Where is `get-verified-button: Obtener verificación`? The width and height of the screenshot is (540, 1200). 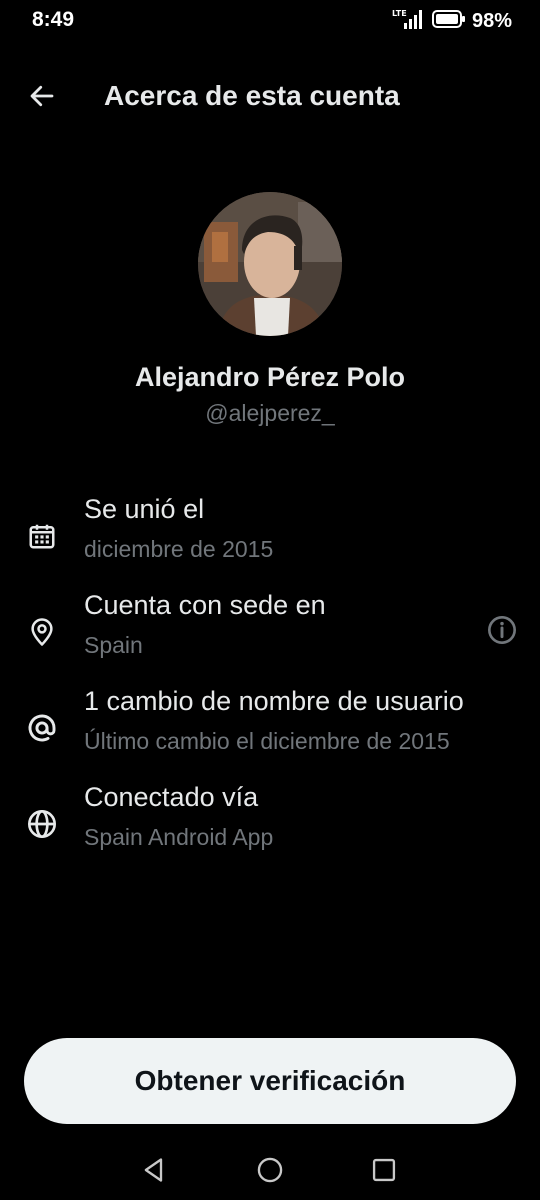 get-verified-button: Obtener verificación is located at coordinates (270, 1081).